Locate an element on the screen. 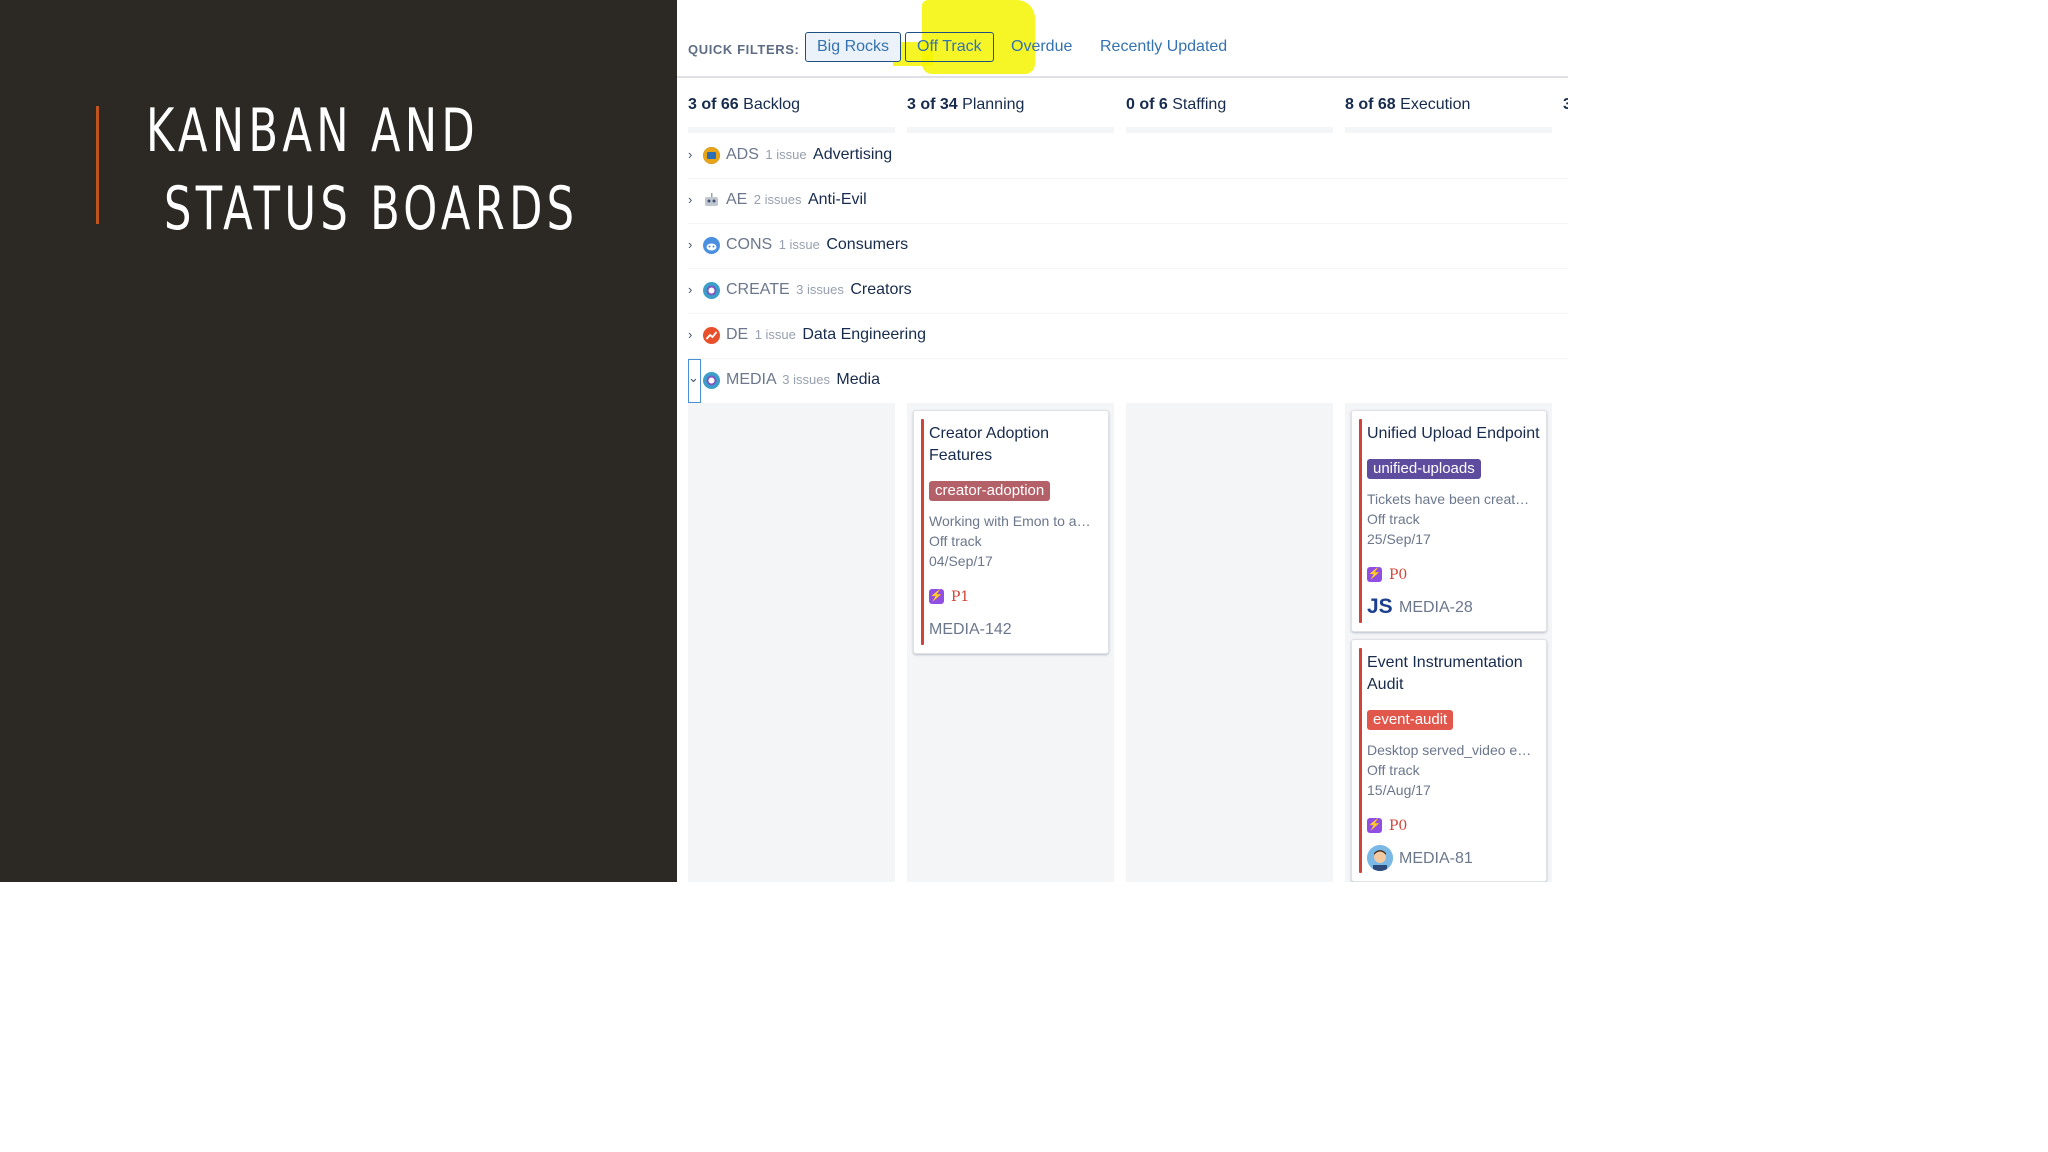 This screenshot has width=2048, height=1152. column-count: 3 of 34 is located at coordinates (932, 104).